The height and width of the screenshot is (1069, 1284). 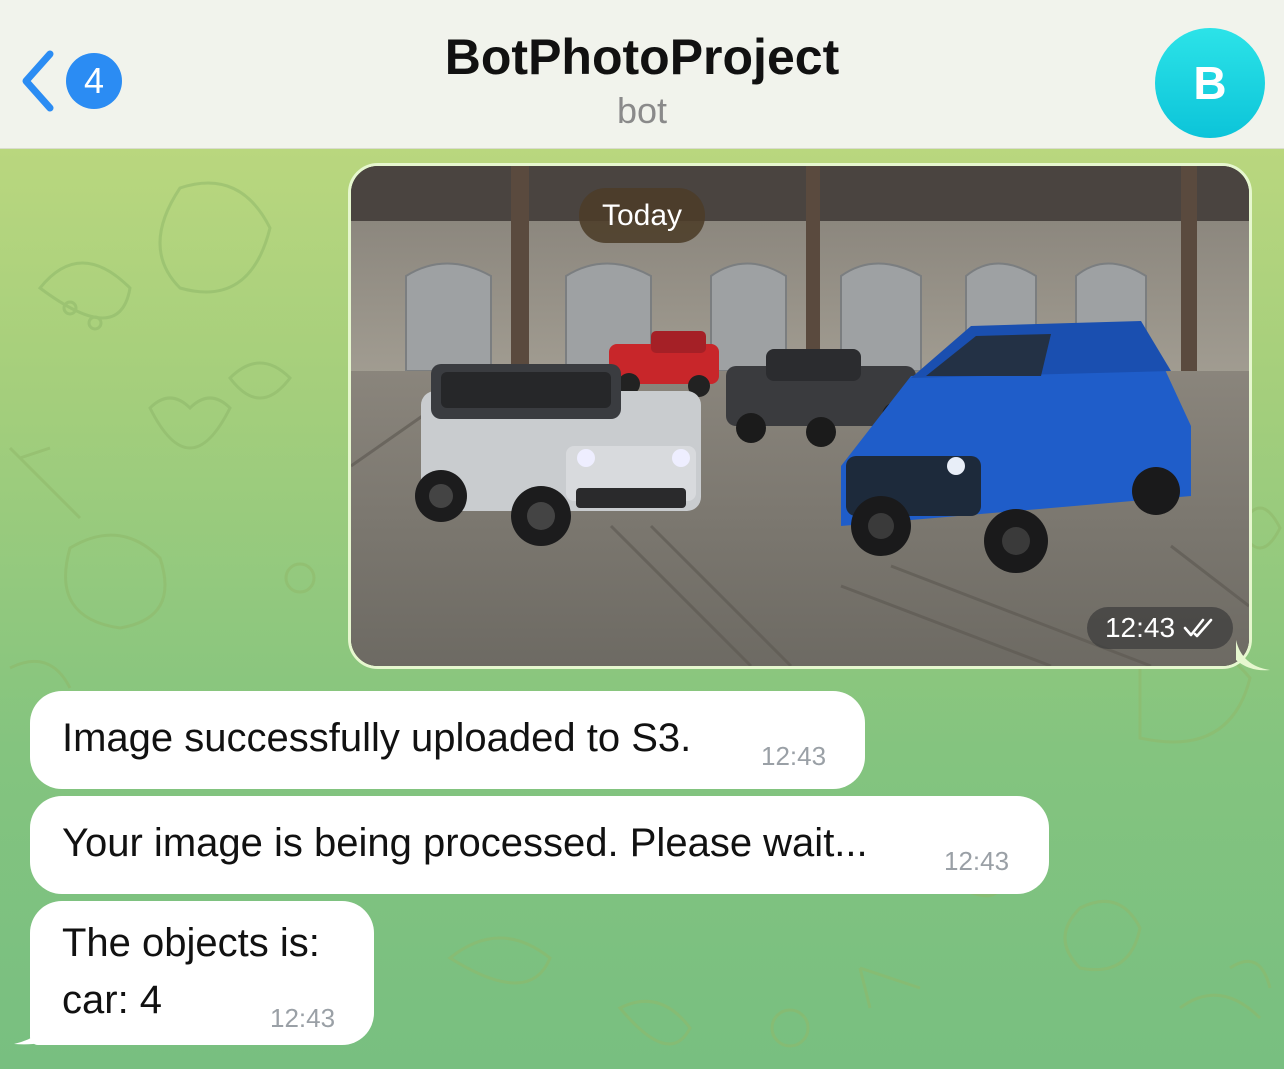 What do you see at coordinates (642, 57) in the screenshot?
I see `chat-title: BotPhotoProject` at bounding box center [642, 57].